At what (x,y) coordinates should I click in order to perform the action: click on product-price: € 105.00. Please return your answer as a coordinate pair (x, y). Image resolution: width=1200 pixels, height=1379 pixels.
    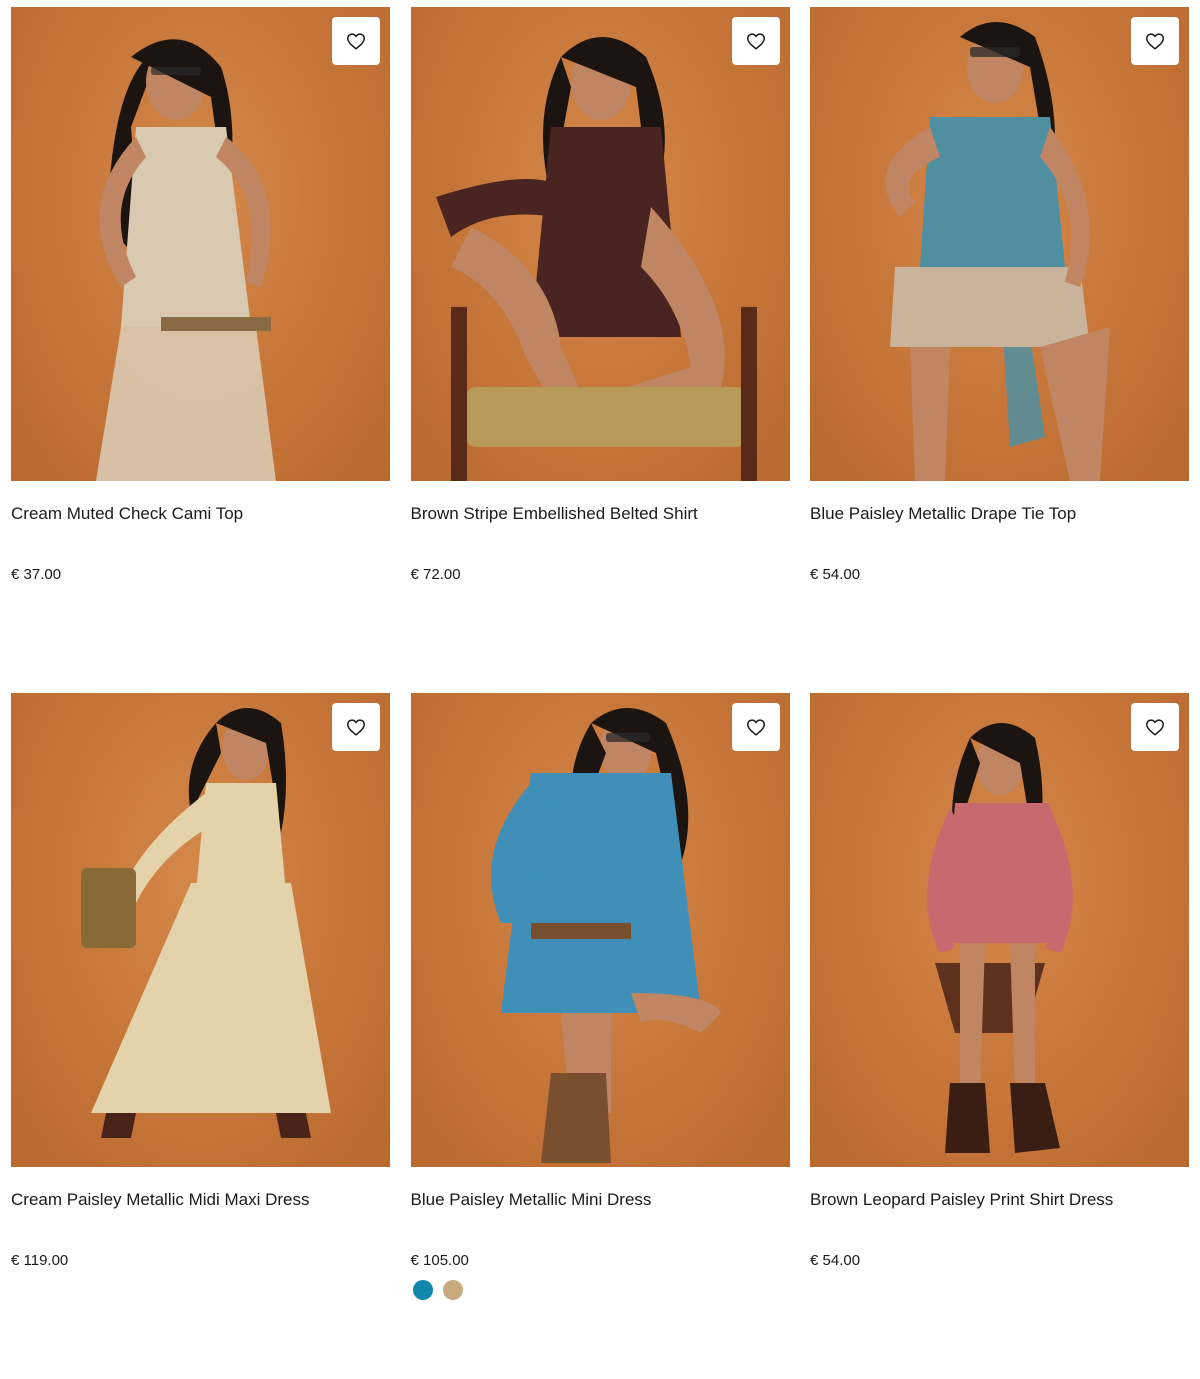
    Looking at the image, I should click on (439, 1260).